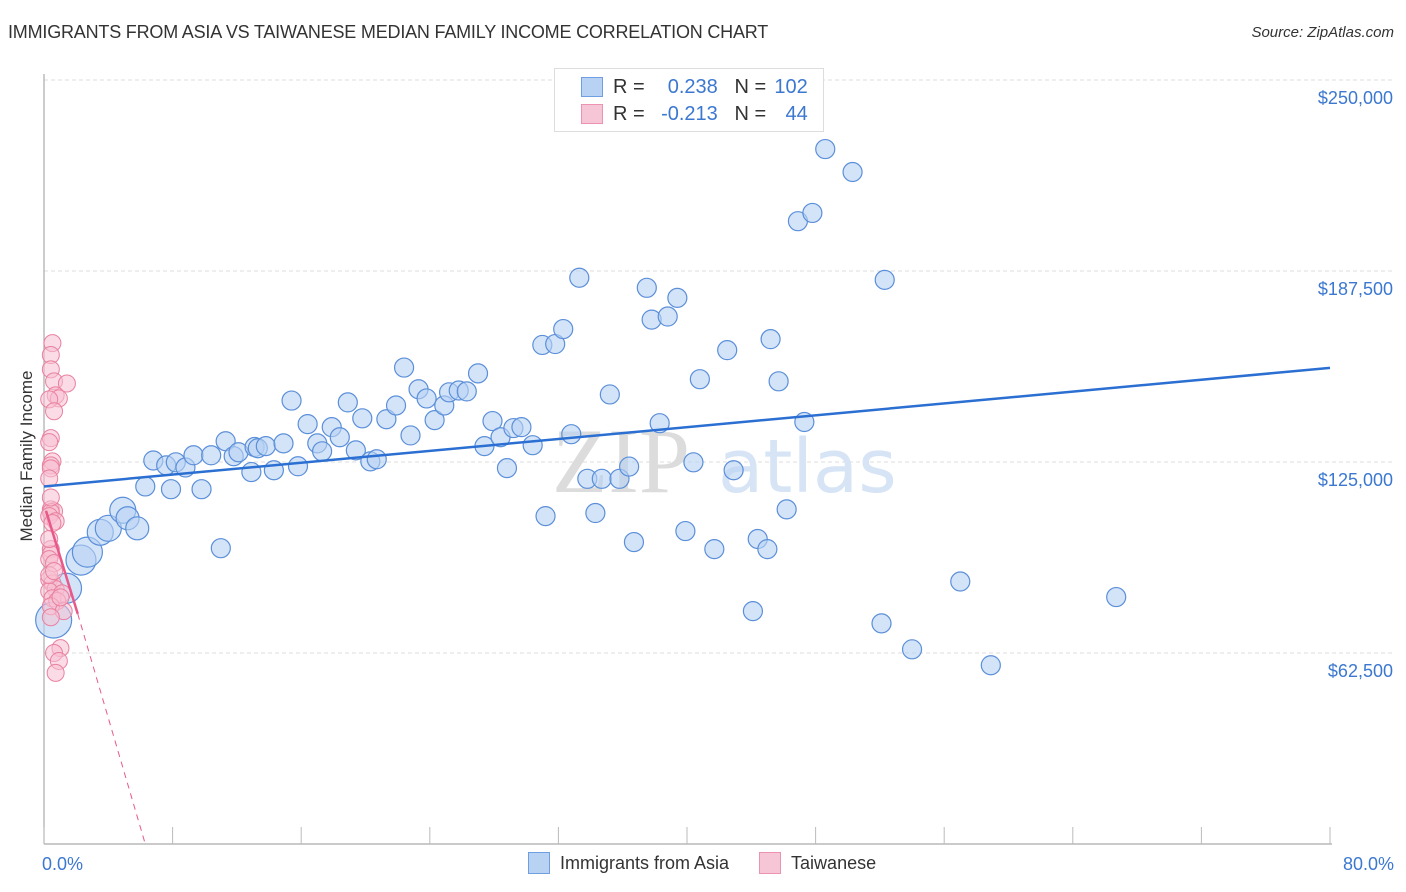 The image size is (1406, 892). I want to click on series-legend: Immigrants from Asia Taiwanese, so click(702, 863).